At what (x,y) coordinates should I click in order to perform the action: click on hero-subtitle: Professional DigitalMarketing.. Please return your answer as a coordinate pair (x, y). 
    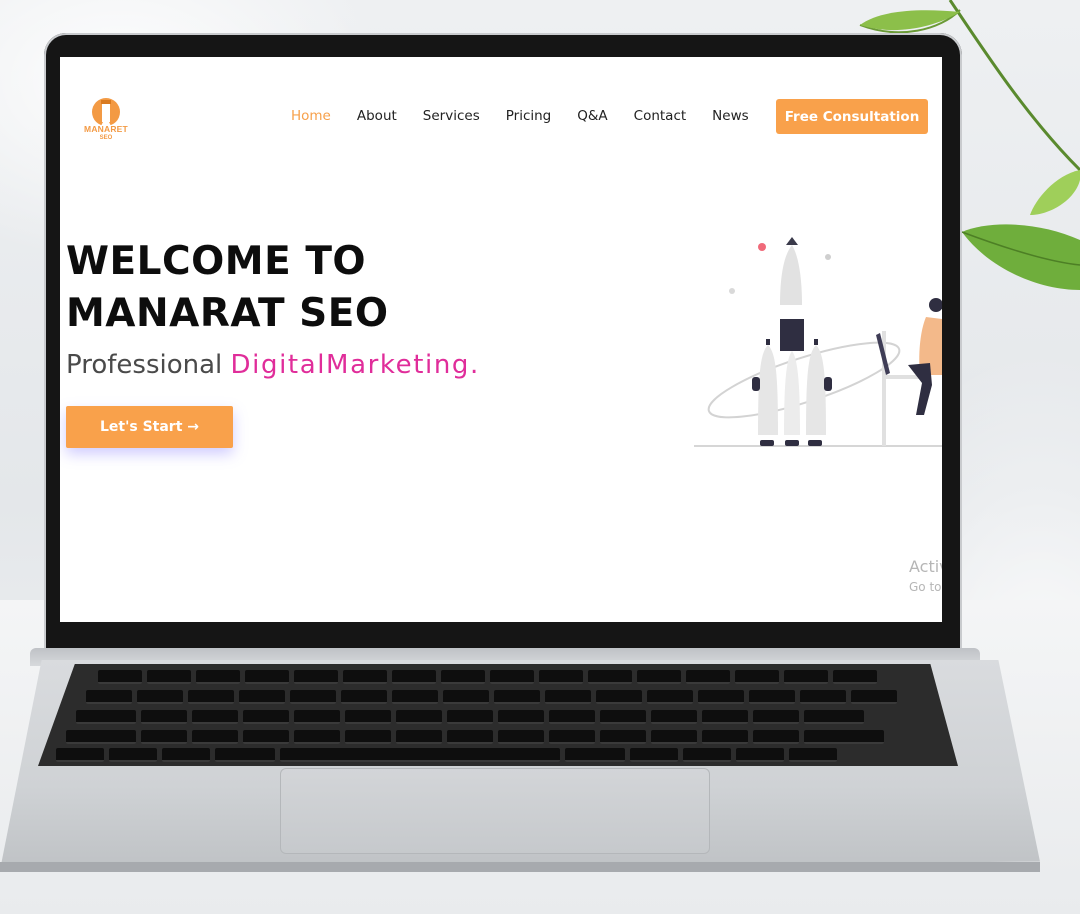
    Looking at the image, I should click on (273, 365).